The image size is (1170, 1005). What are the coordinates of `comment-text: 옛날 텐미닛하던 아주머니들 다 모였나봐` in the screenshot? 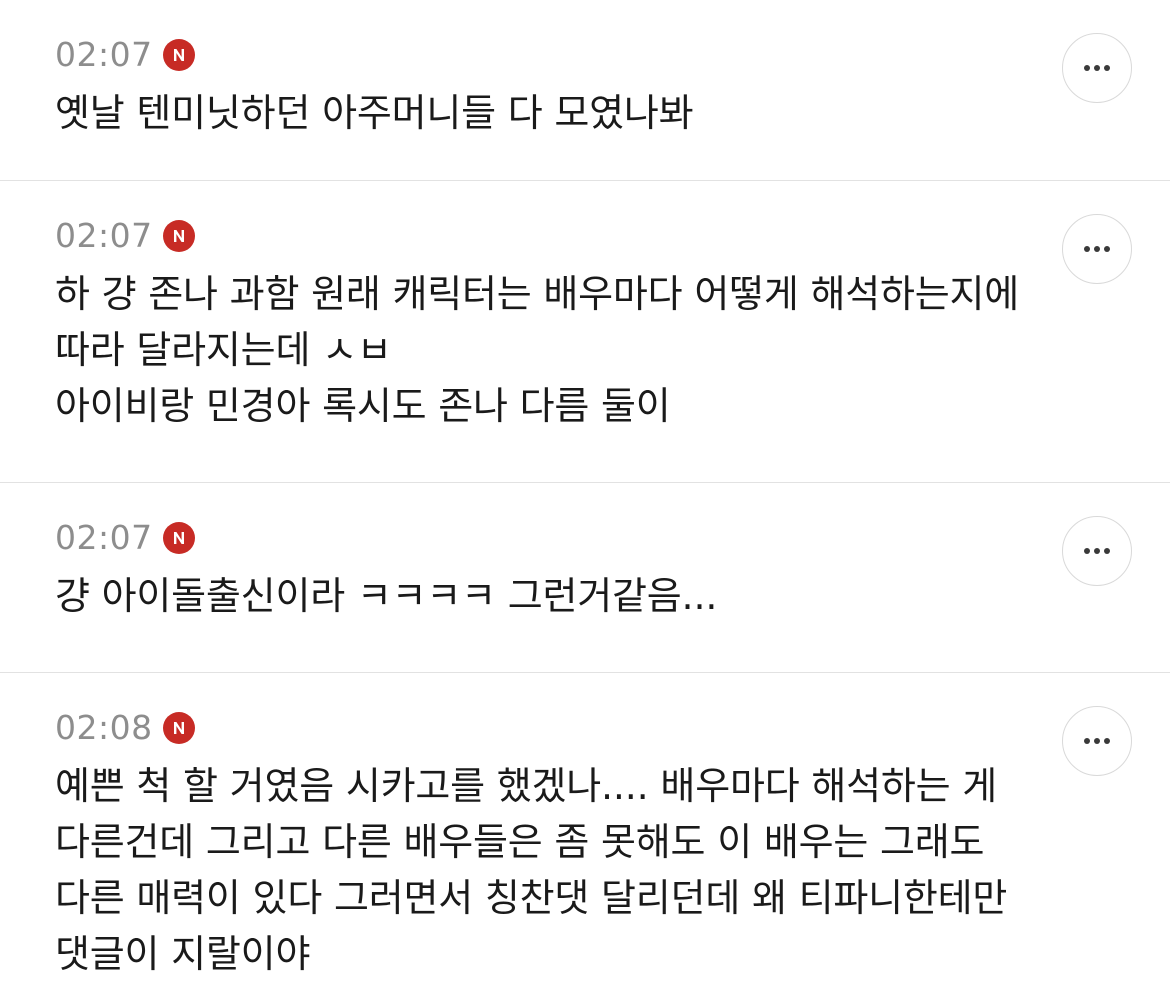 It's located at (374, 113).